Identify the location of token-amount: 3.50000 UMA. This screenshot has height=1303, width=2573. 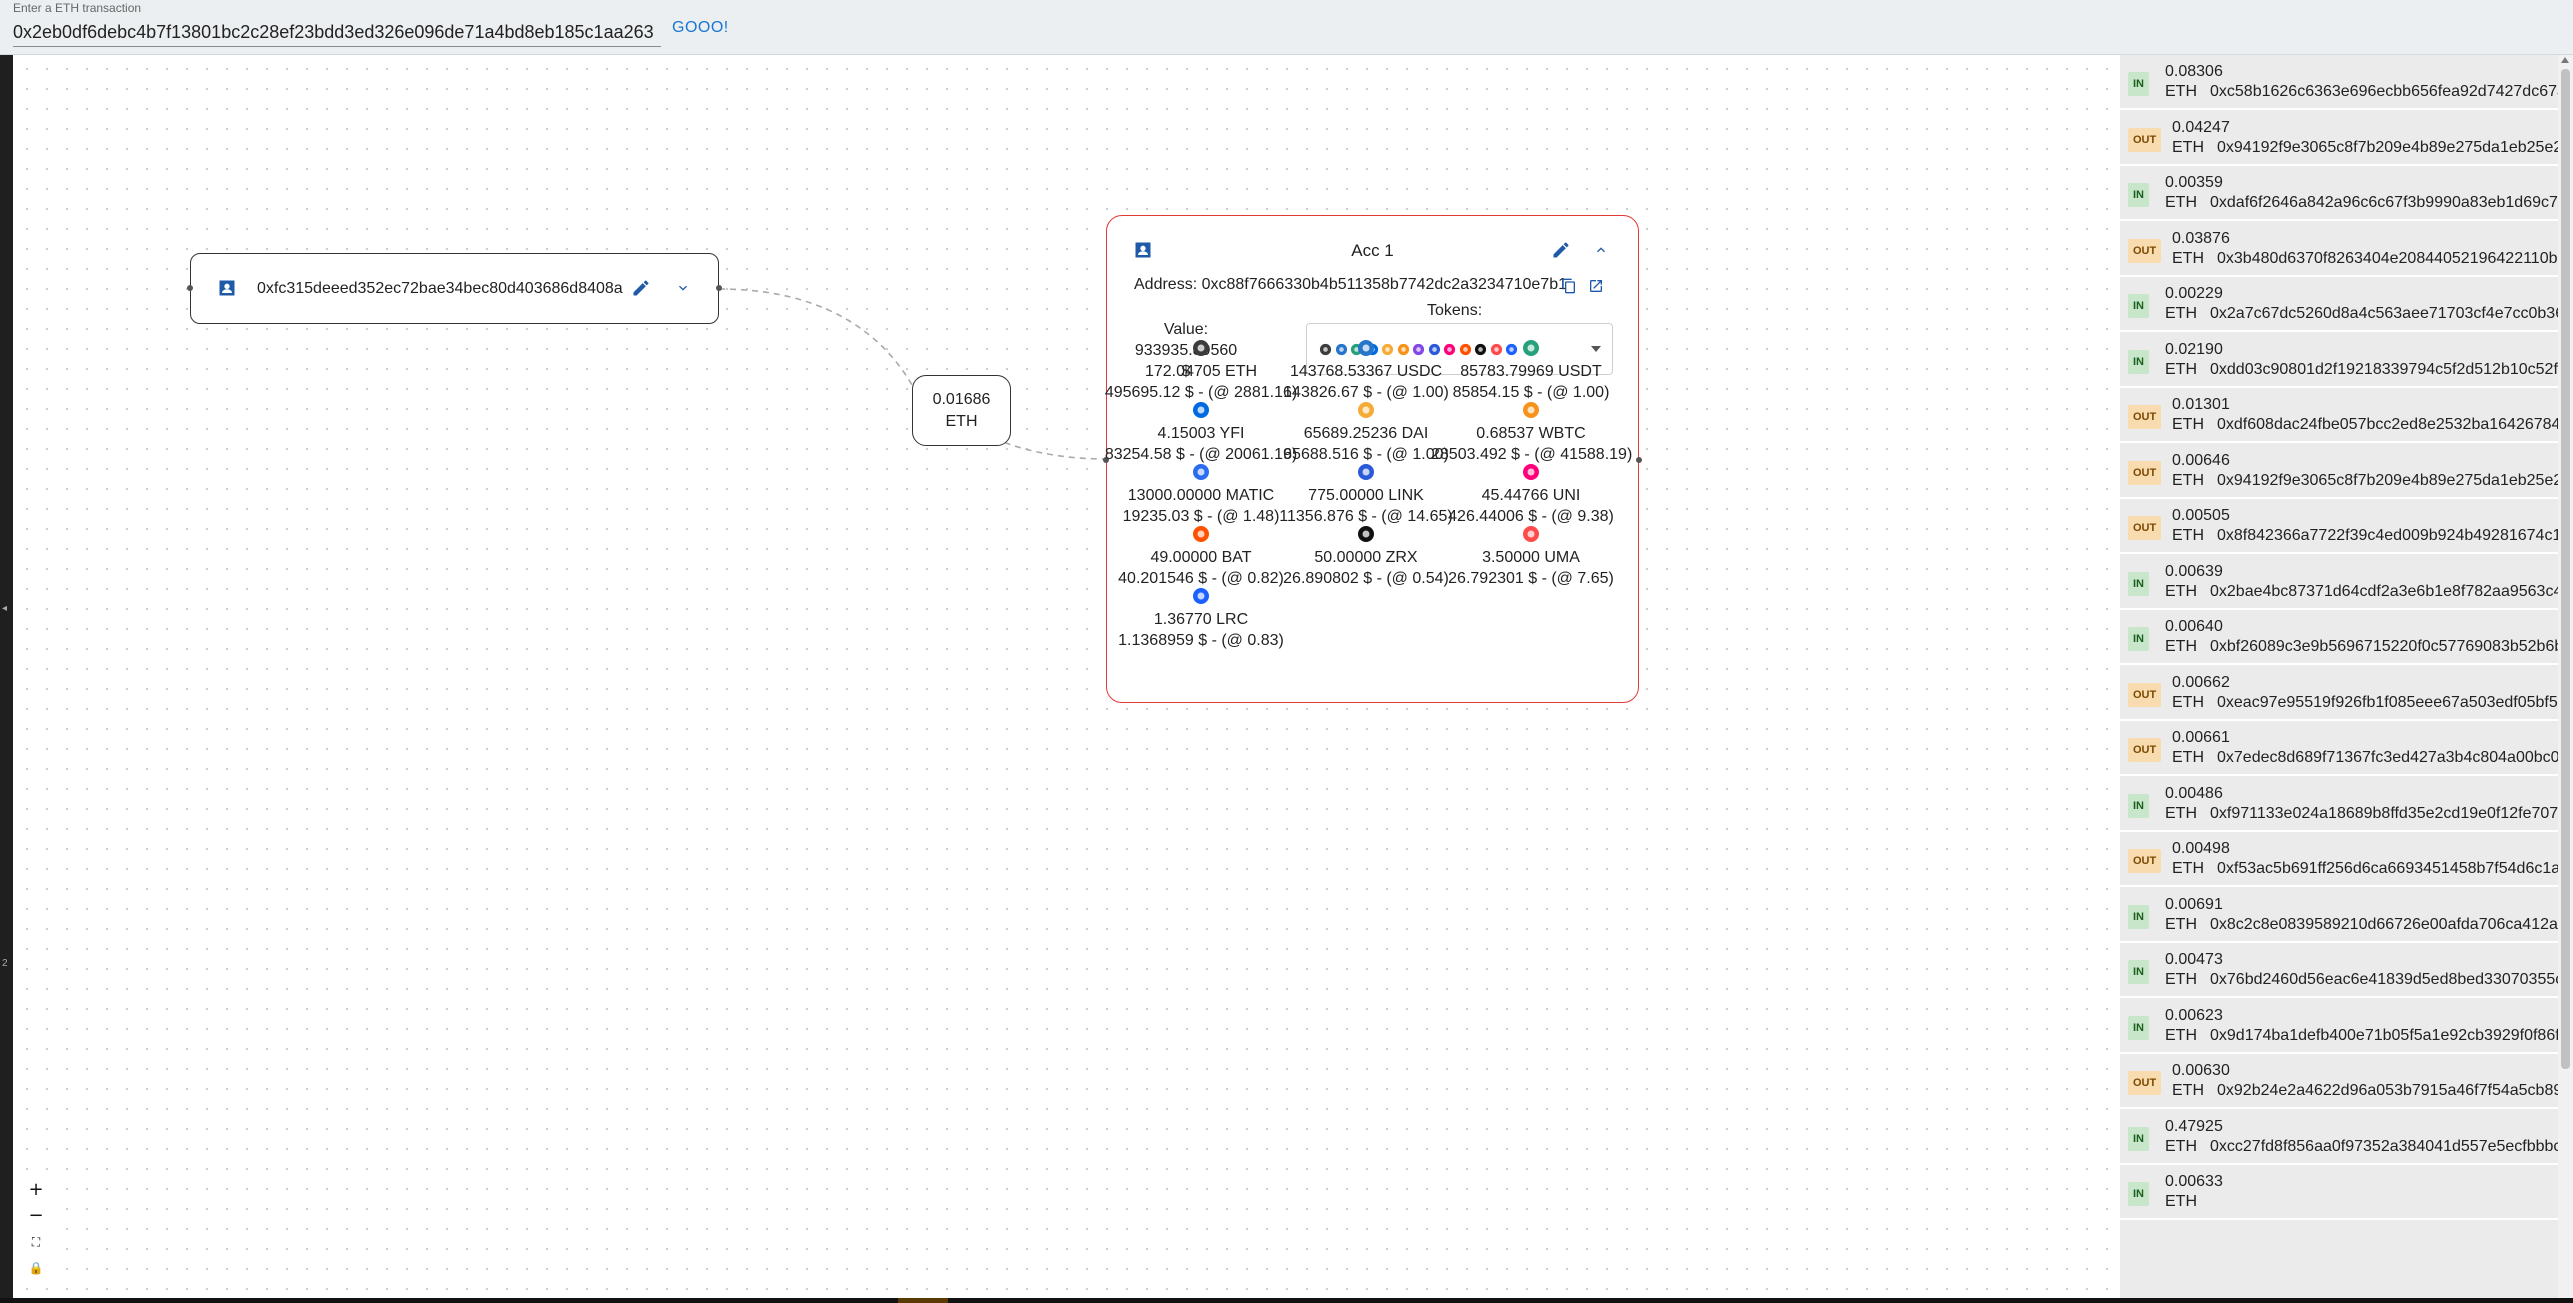
(1531, 557).